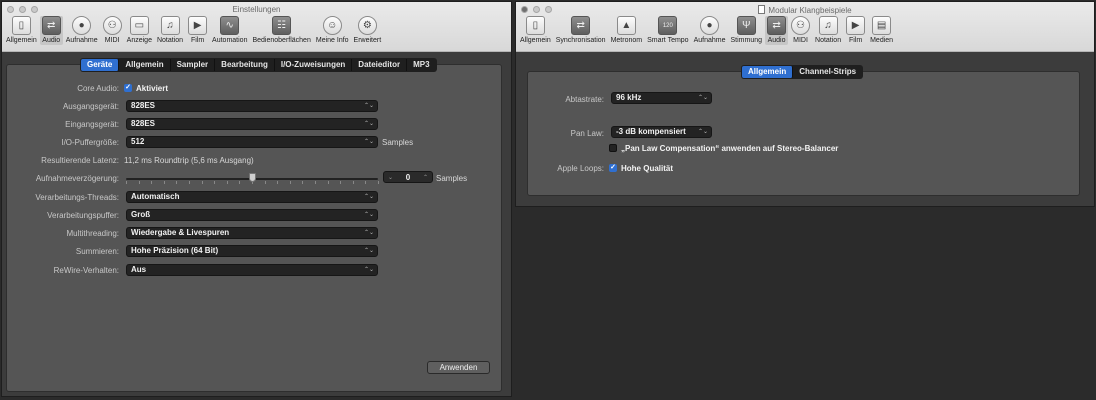 The image size is (1096, 400). Describe the element at coordinates (152, 88) in the screenshot. I see `core-audio-value: Aktiviert` at that location.